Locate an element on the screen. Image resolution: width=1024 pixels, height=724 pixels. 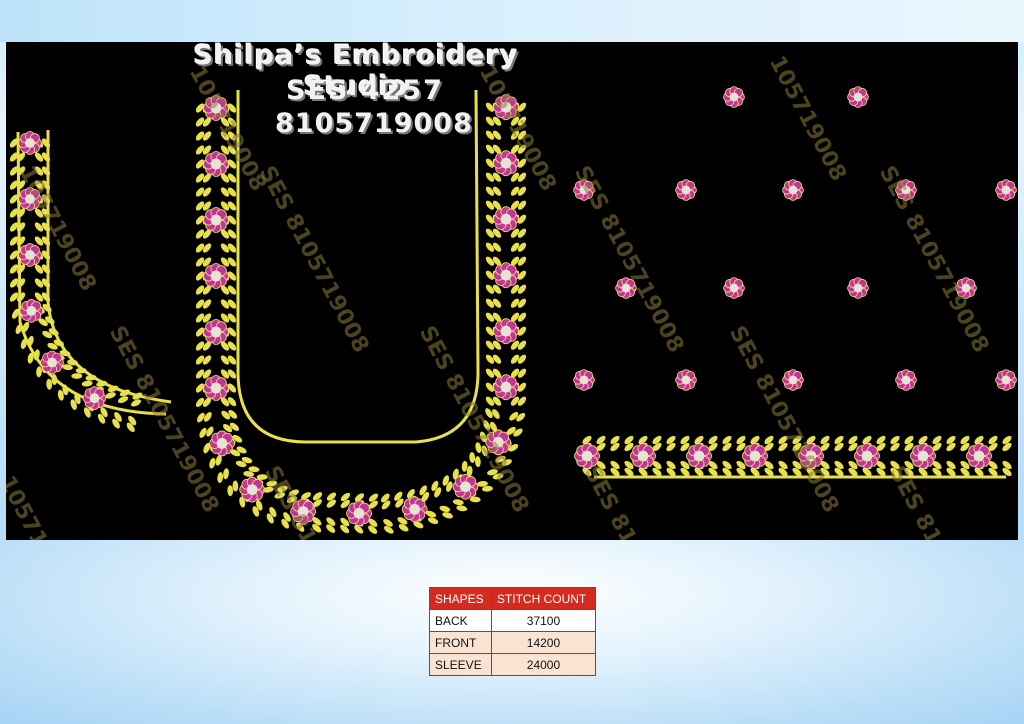
column-header: SHAPES is located at coordinates (460, 598).